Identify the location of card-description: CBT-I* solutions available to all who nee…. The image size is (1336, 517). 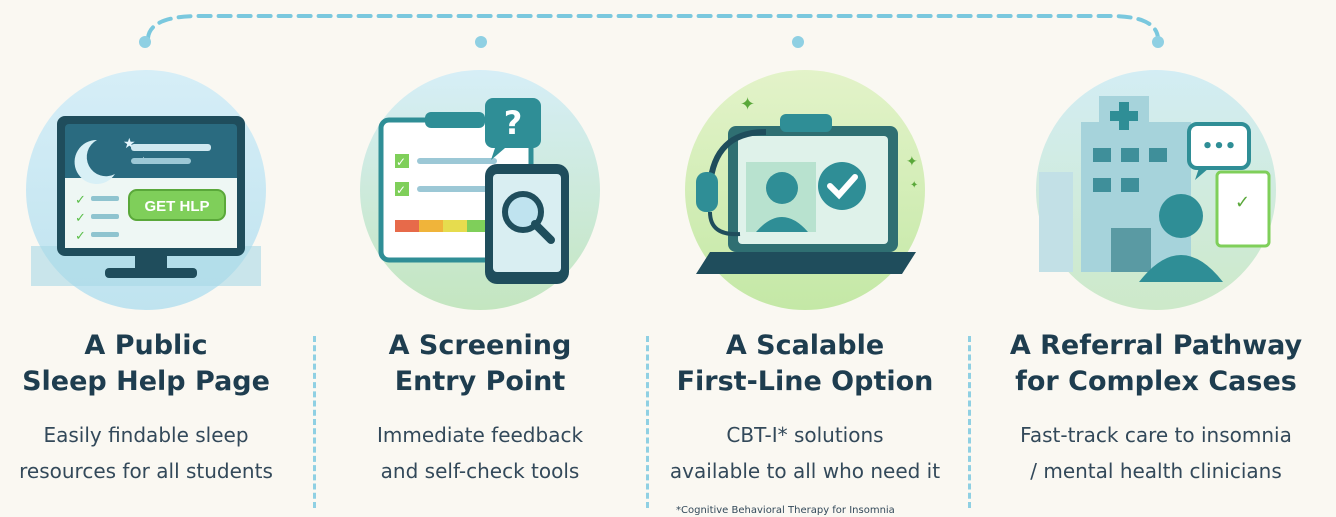
(805, 453).